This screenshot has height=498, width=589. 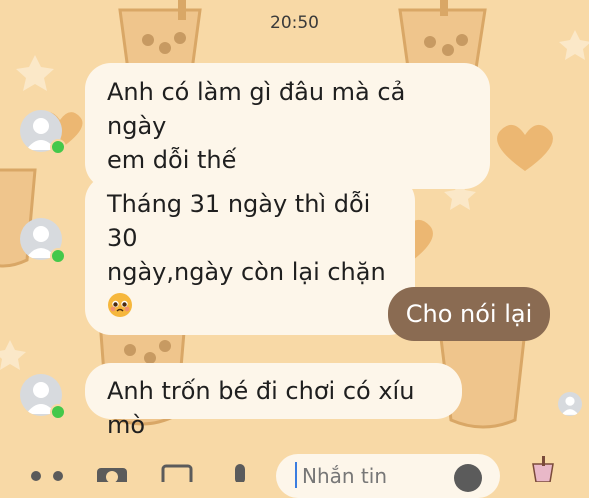 What do you see at coordinates (344, 476) in the screenshot?
I see `message-input-placeholder: Nhắn tin` at bounding box center [344, 476].